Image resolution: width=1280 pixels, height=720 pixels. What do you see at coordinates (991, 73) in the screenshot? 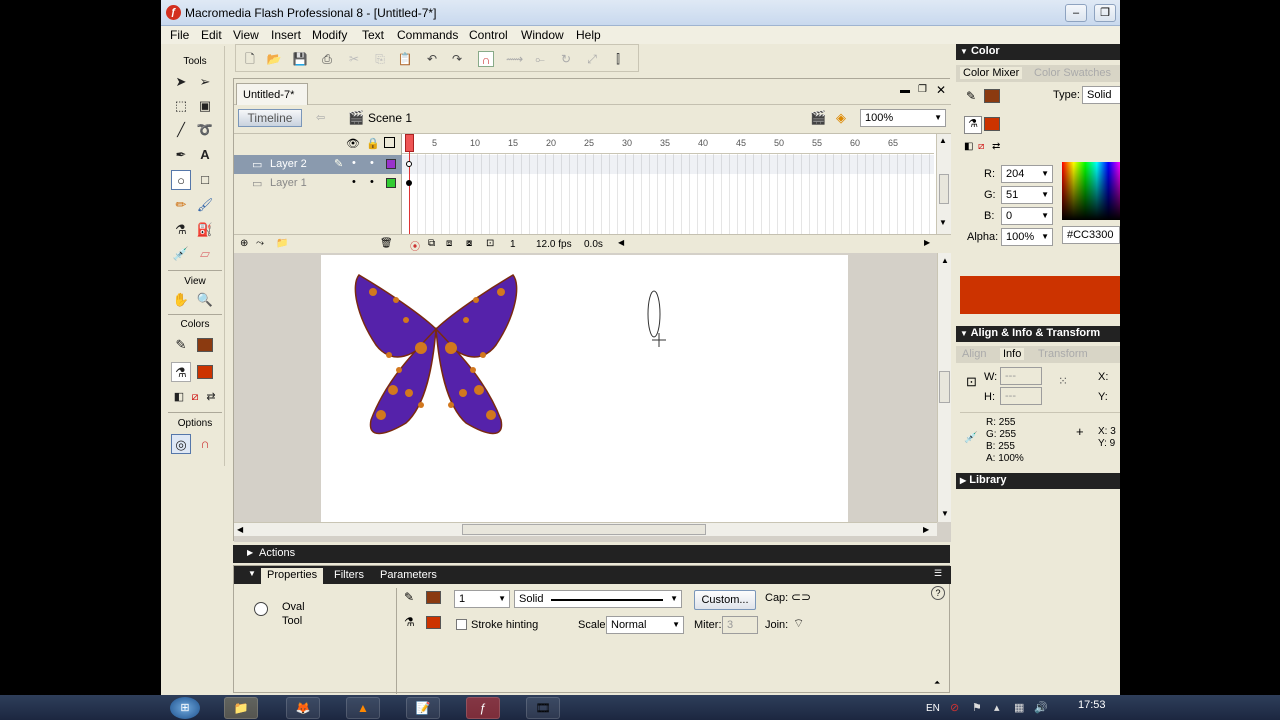
I see `tab-color-mixer: Color Mixer` at bounding box center [991, 73].